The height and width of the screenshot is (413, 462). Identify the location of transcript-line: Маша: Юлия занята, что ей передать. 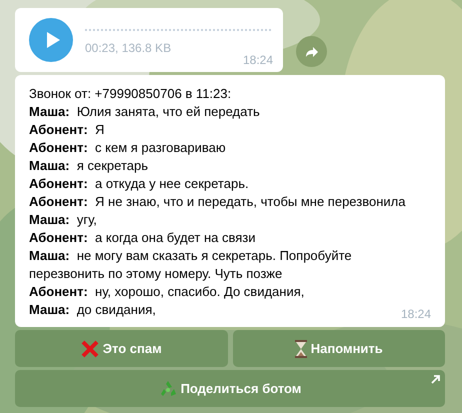
(145, 112).